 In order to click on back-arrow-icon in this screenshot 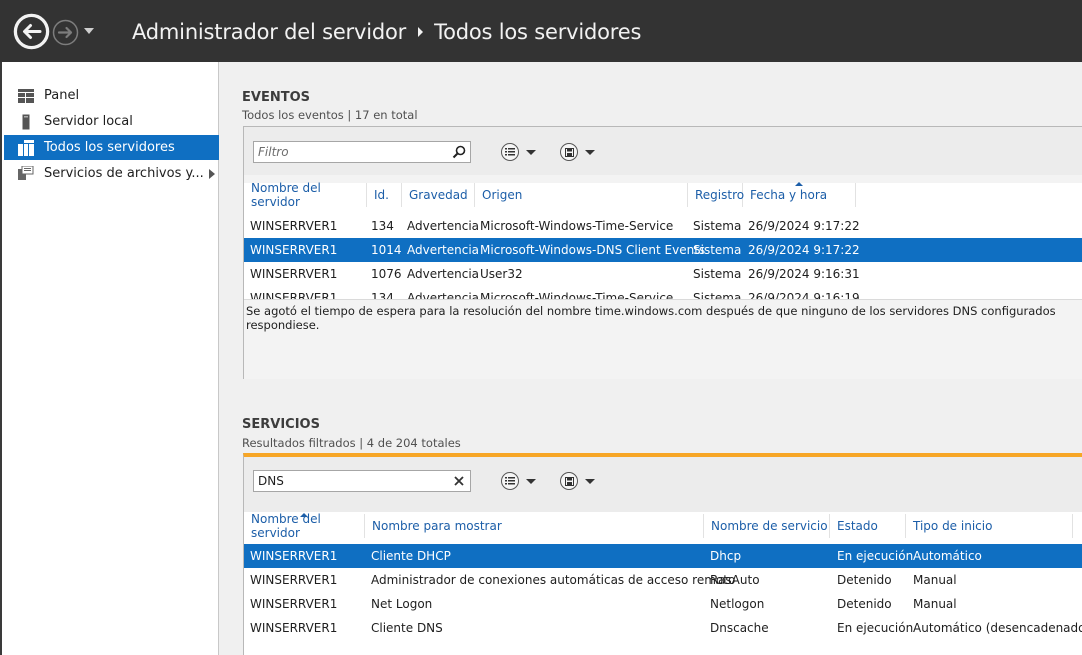, I will do `click(31, 31)`.